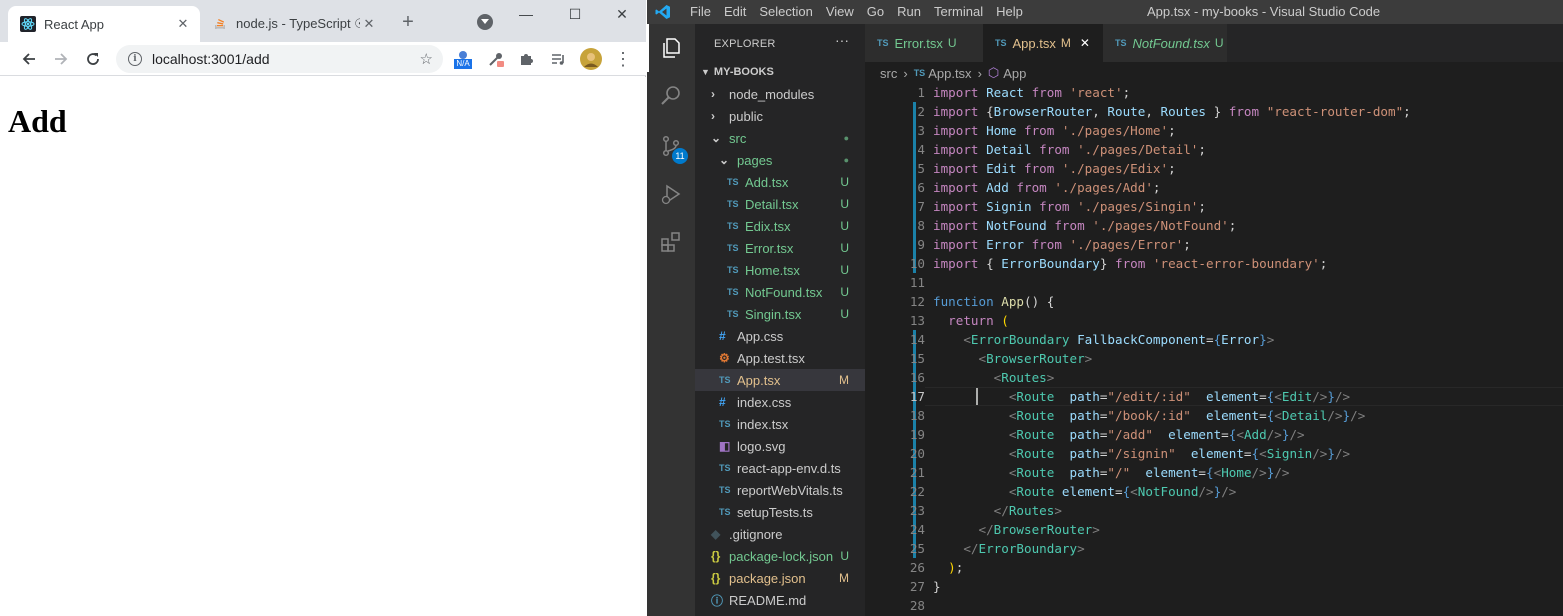 The height and width of the screenshot is (616, 1563). I want to click on line-number: 6, so click(921, 187).